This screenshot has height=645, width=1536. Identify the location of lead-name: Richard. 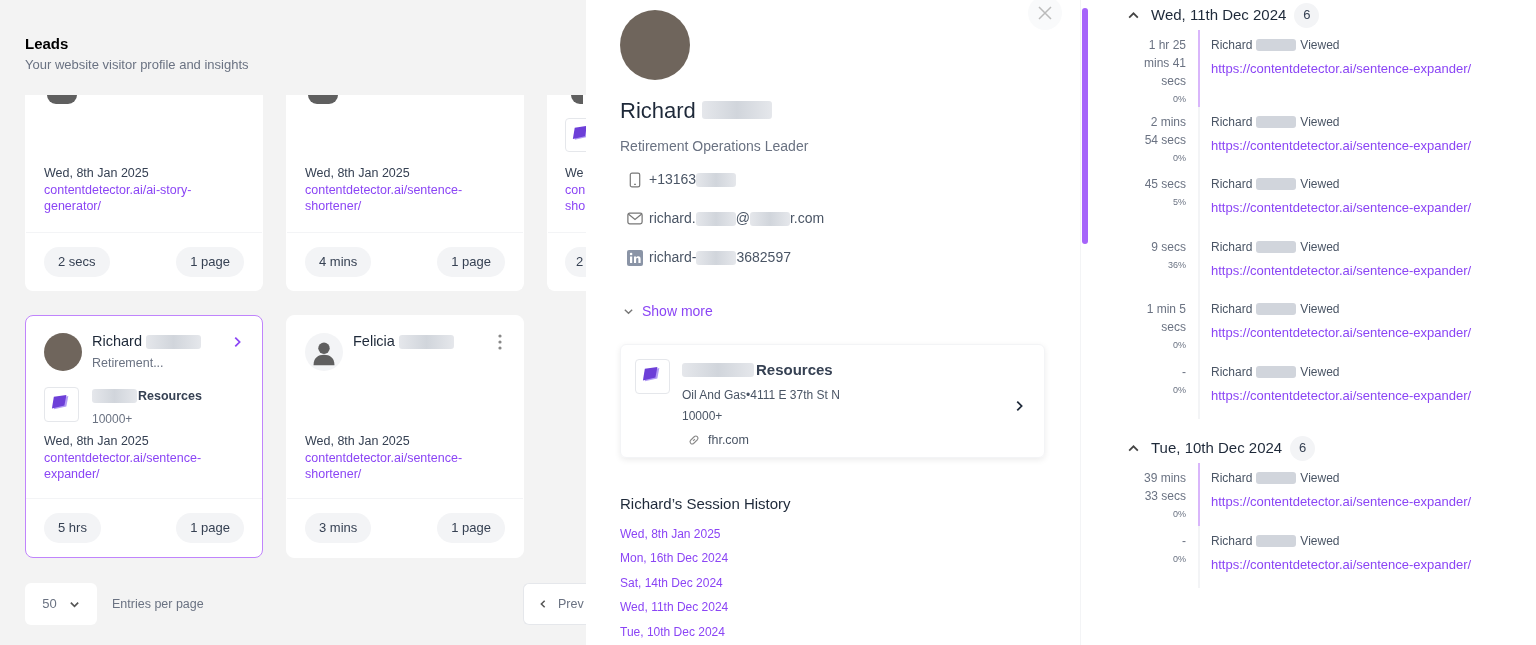
(117, 342).